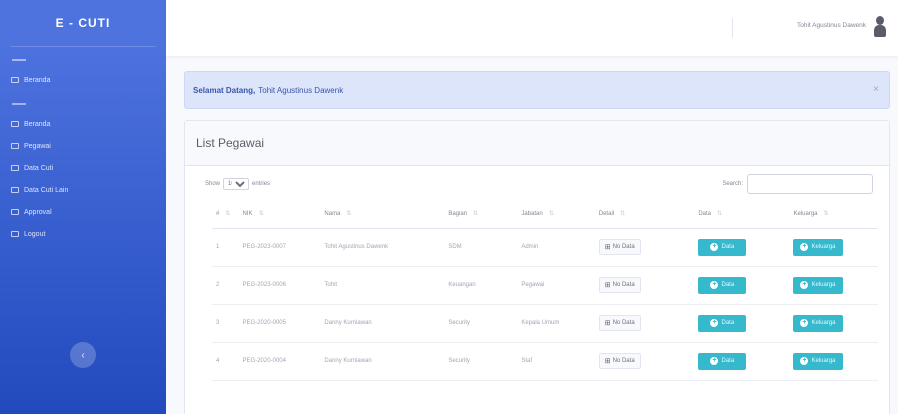 The width and height of the screenshot is (898, 414). What do you see at coordinates (481, 285) in the screenshot?
I see `cell-bagian: Keuangan` at bounding box center [481, 285].